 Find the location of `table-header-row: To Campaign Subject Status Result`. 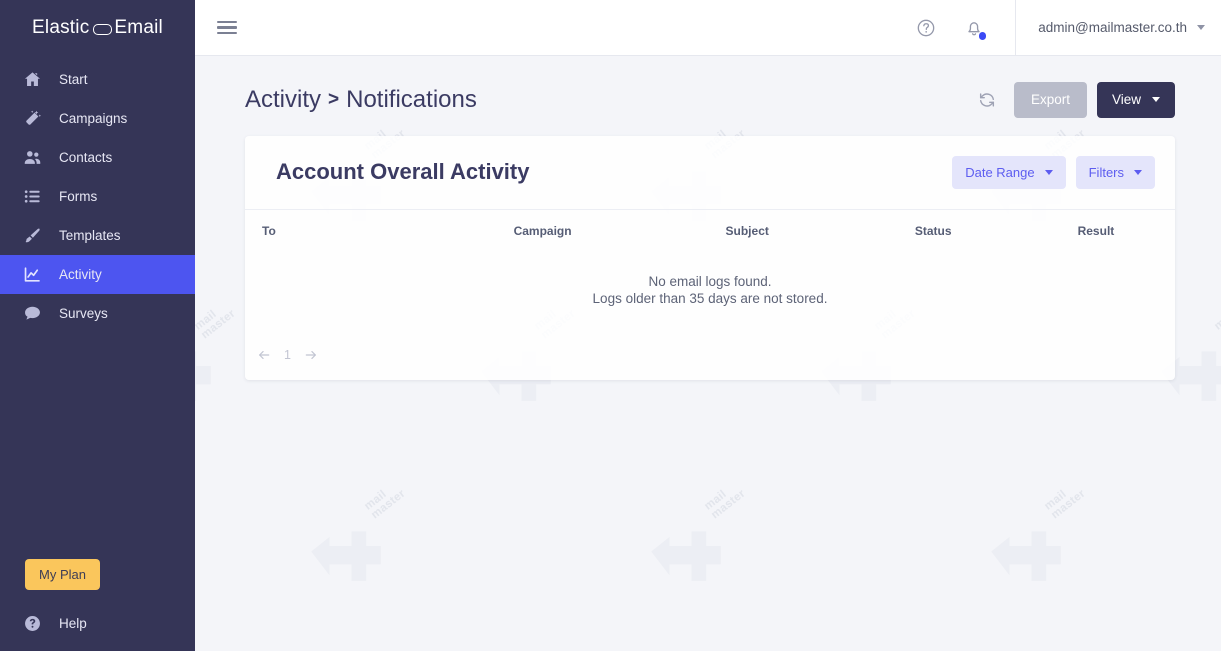

table-header-row: To Campaign Subject Status Result is located at coordinates (710, 230).